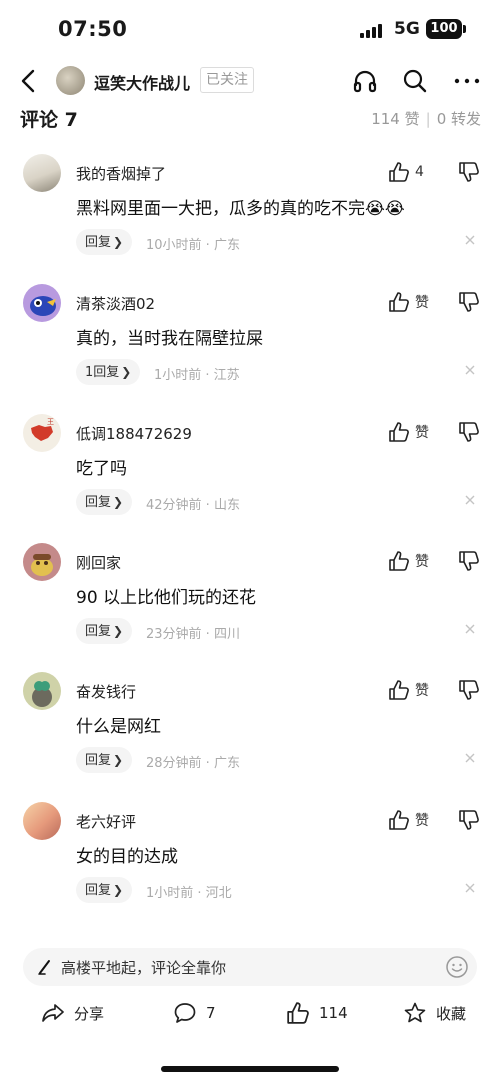 The height and width of the screenshot is (1081, 500). I want to click on comment-text: 女的目的达成, so click(127, 857).